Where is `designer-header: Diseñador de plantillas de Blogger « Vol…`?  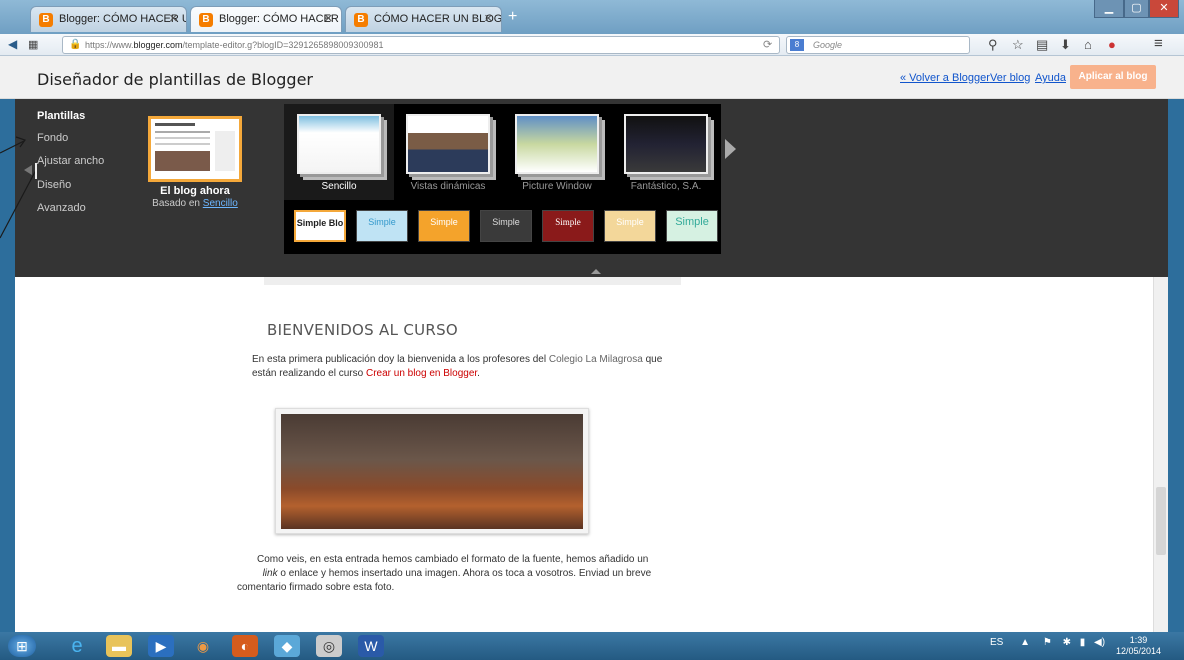 designer-header: Diseñador de plantillas de Blogger « Vol… is located at coordinates (592, 77).